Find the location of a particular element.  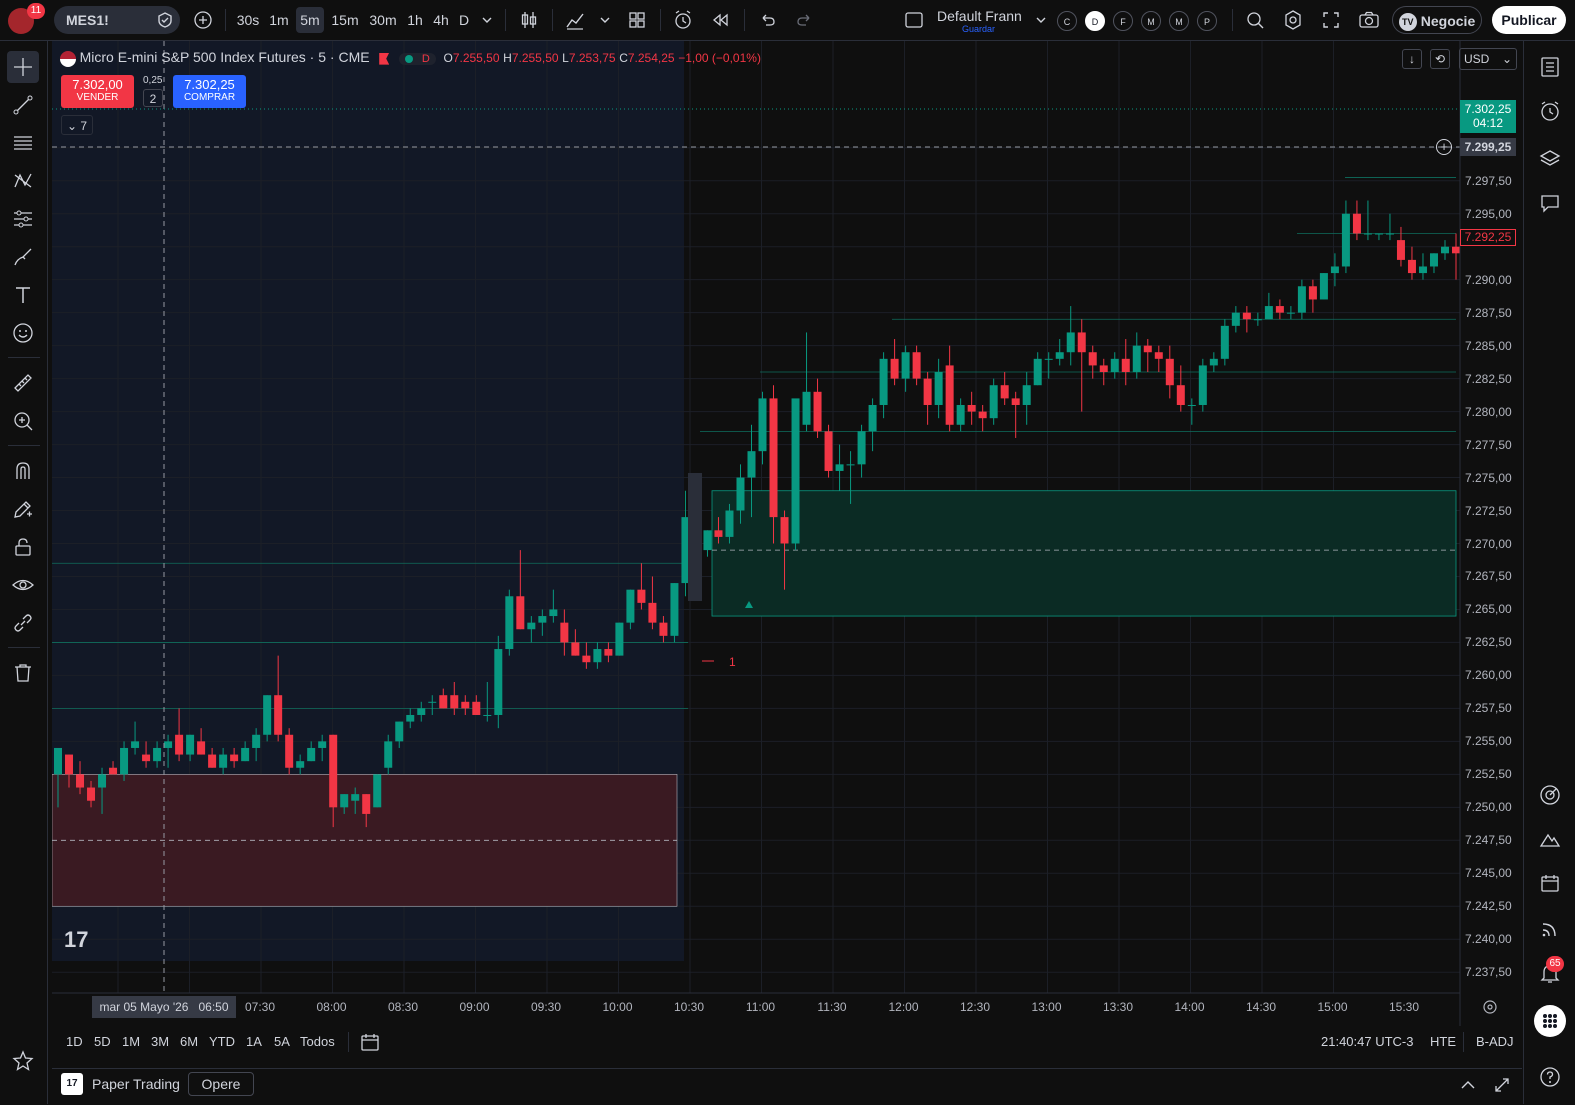

range-1a: 1A is located at coordinates (254, 1041).